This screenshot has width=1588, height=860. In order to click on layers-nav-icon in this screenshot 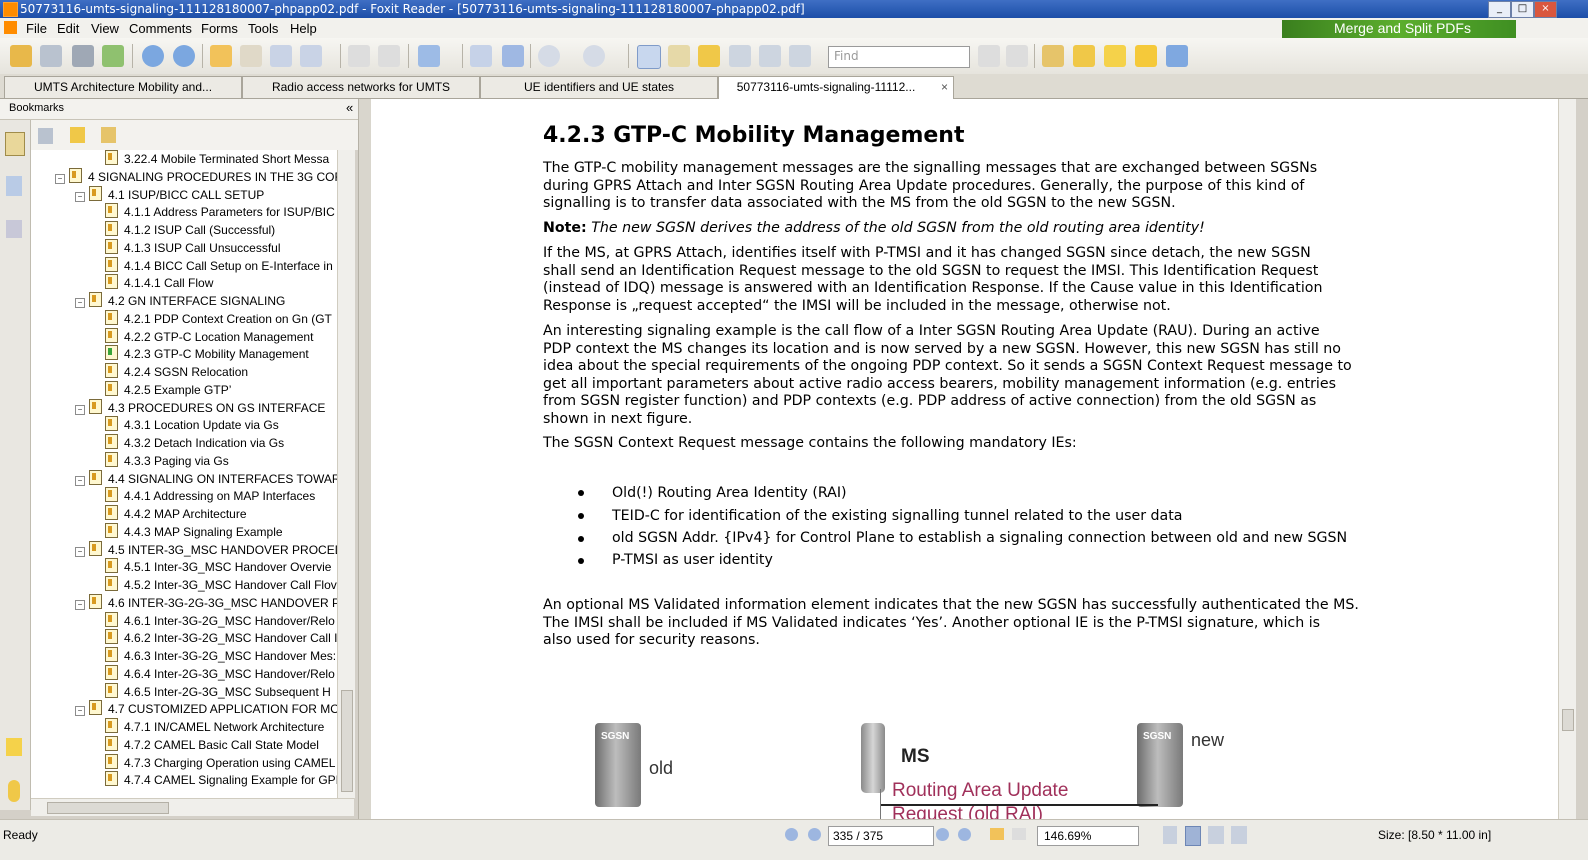, I will do `click(14, 229)`.